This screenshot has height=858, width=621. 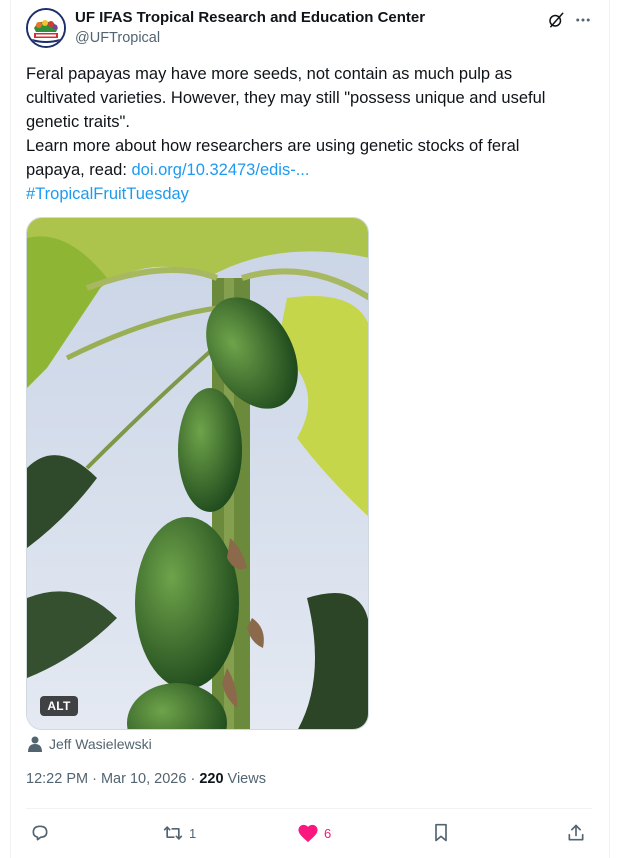 What do you see at coordinates (78, 122) in the screenshot?
I see `tweet-text-line: genetic traits".` at bounding box center [78, 122].